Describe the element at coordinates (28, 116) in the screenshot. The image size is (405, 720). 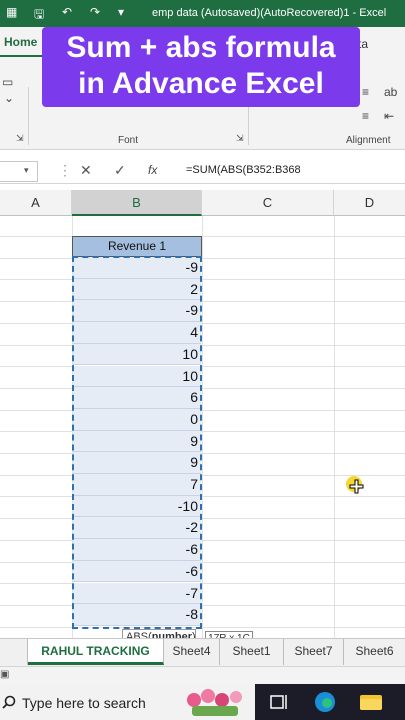
I see `group-divider` at that location.